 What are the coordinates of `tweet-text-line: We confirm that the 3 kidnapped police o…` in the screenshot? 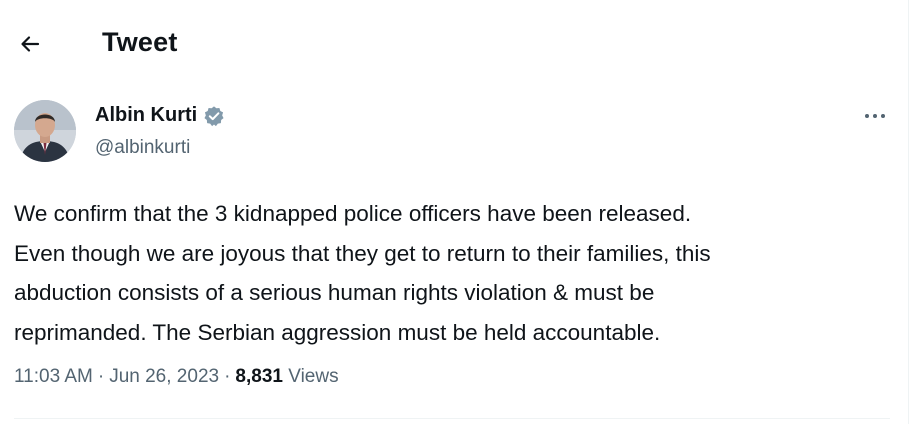 It's located at (353, 213).